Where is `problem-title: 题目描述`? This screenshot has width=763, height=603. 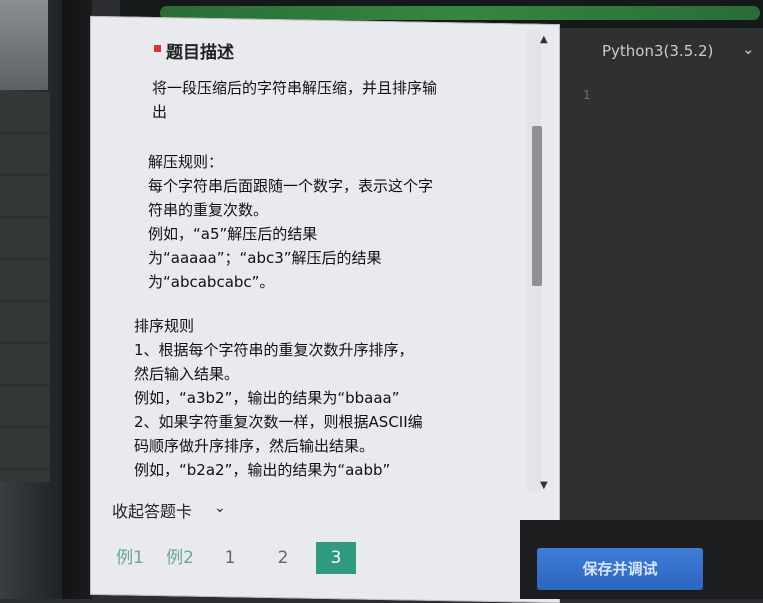 problem-title: 题目描述 is located at coordinates (200, 53).